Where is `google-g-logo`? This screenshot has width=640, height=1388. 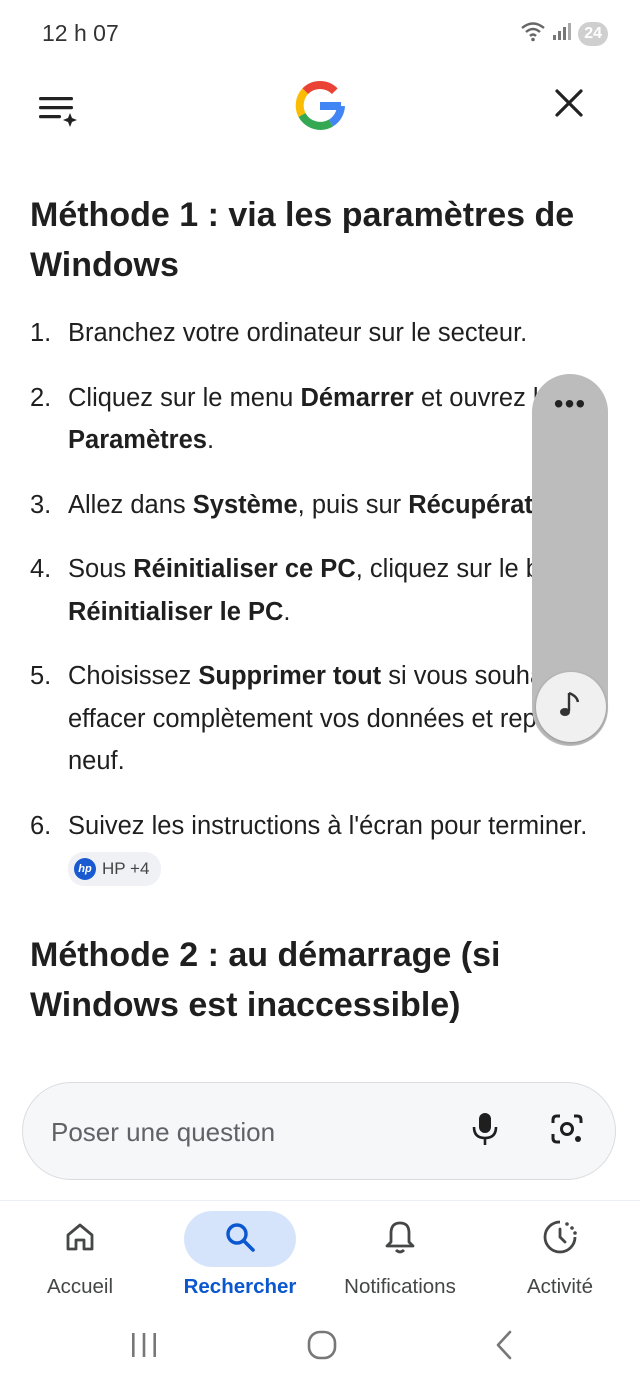
google-g-logo is located at coordinates (320, 105).